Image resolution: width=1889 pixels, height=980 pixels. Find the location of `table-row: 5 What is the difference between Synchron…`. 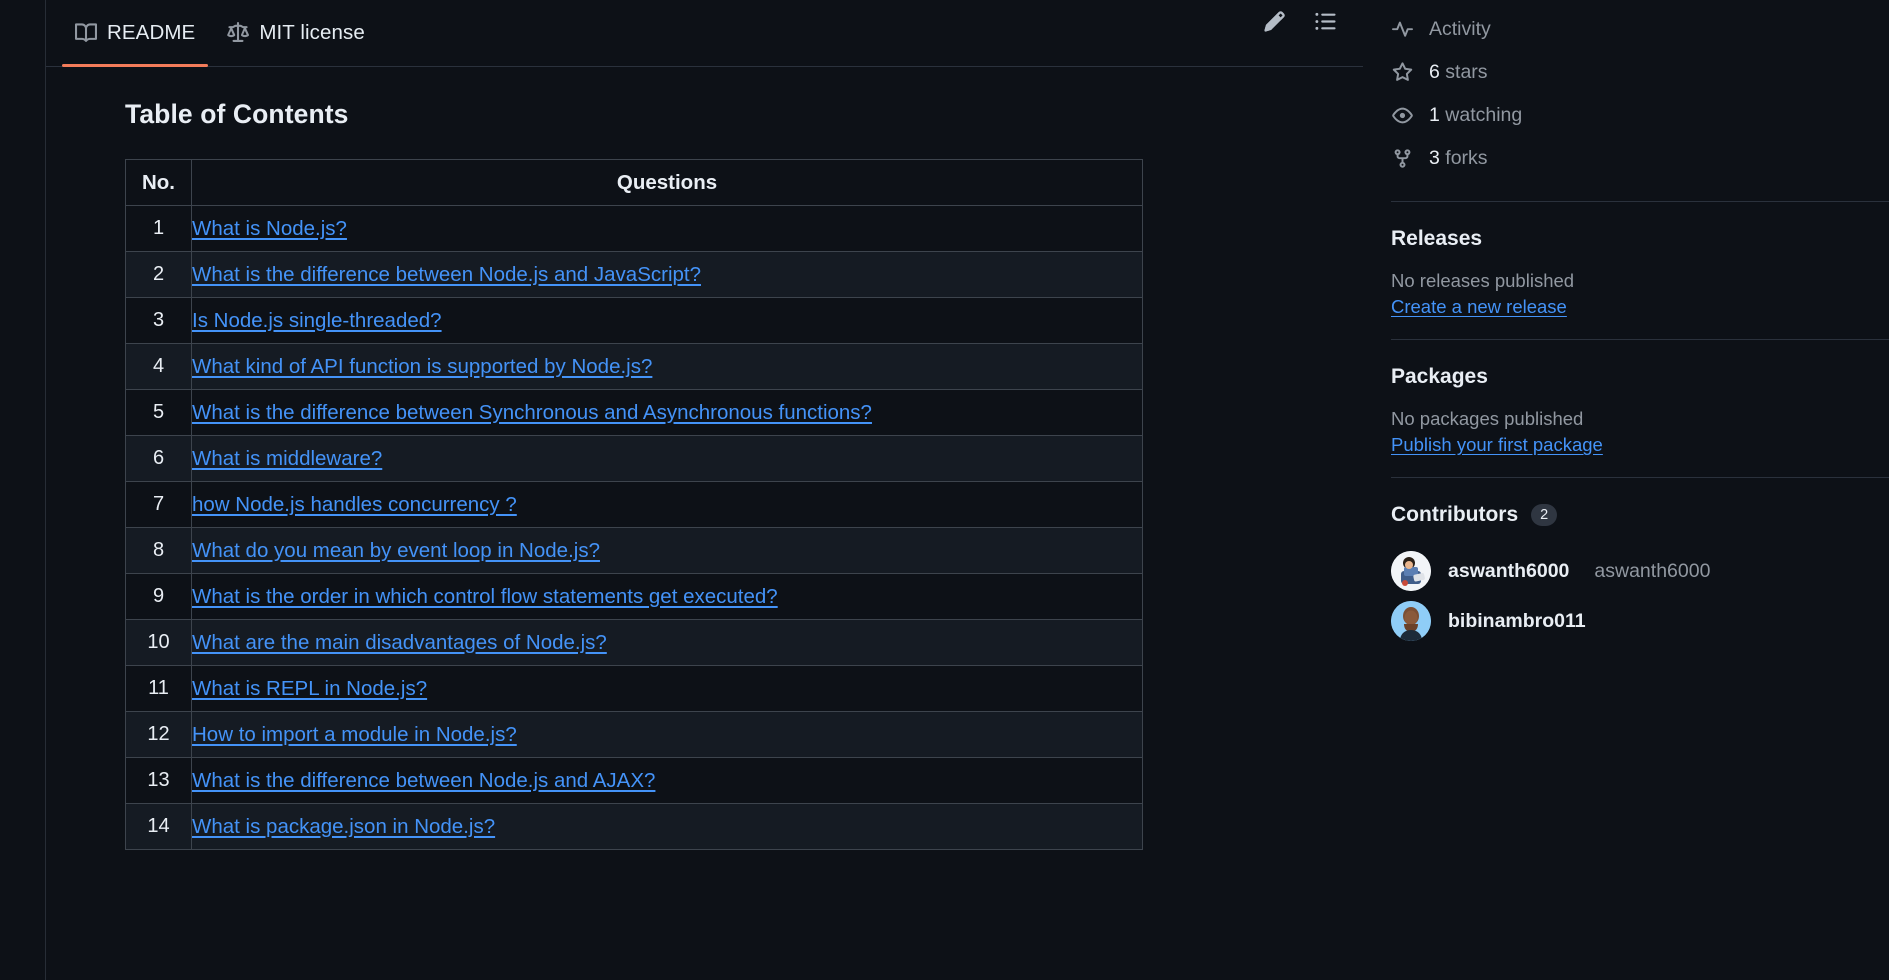

table-row: 5 What is the difference between Synchron… is located at coordinates (634, 412).